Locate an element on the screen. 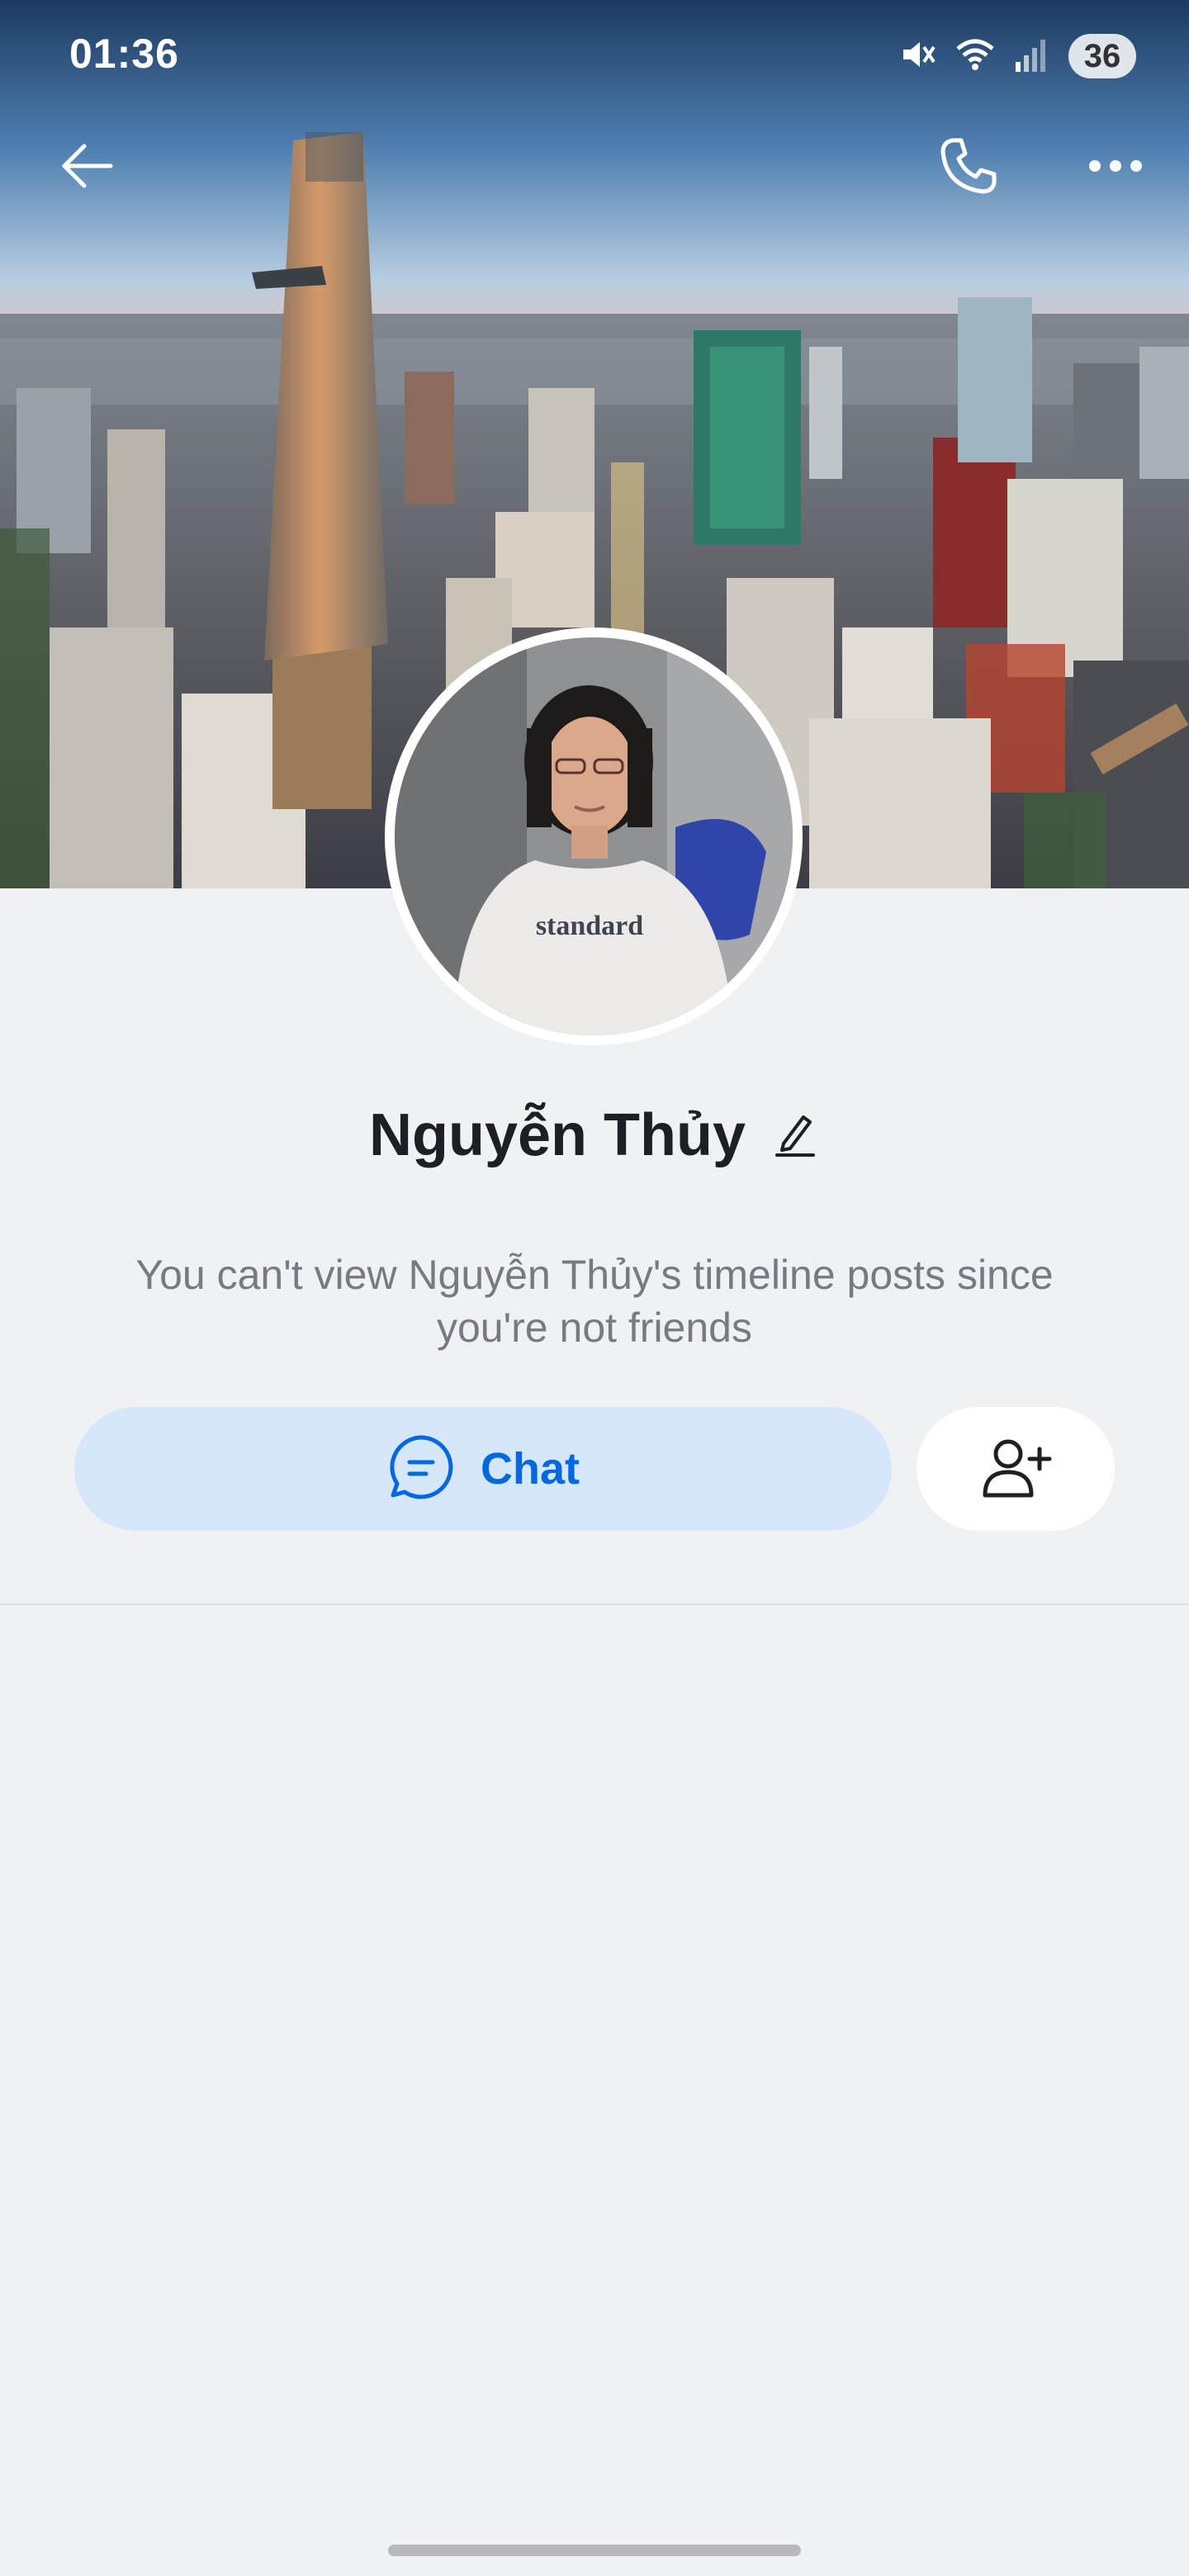  status-icons: 36 is located at coordinates (1017, 56).